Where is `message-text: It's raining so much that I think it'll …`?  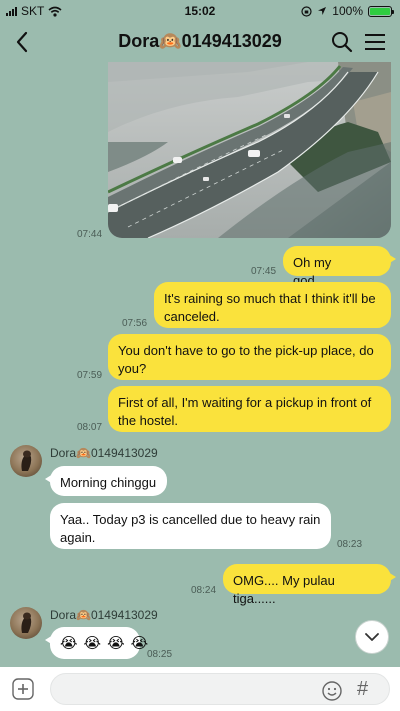
message-text: It's raining so much that I think it'll … is located at coordinates (270, 307).